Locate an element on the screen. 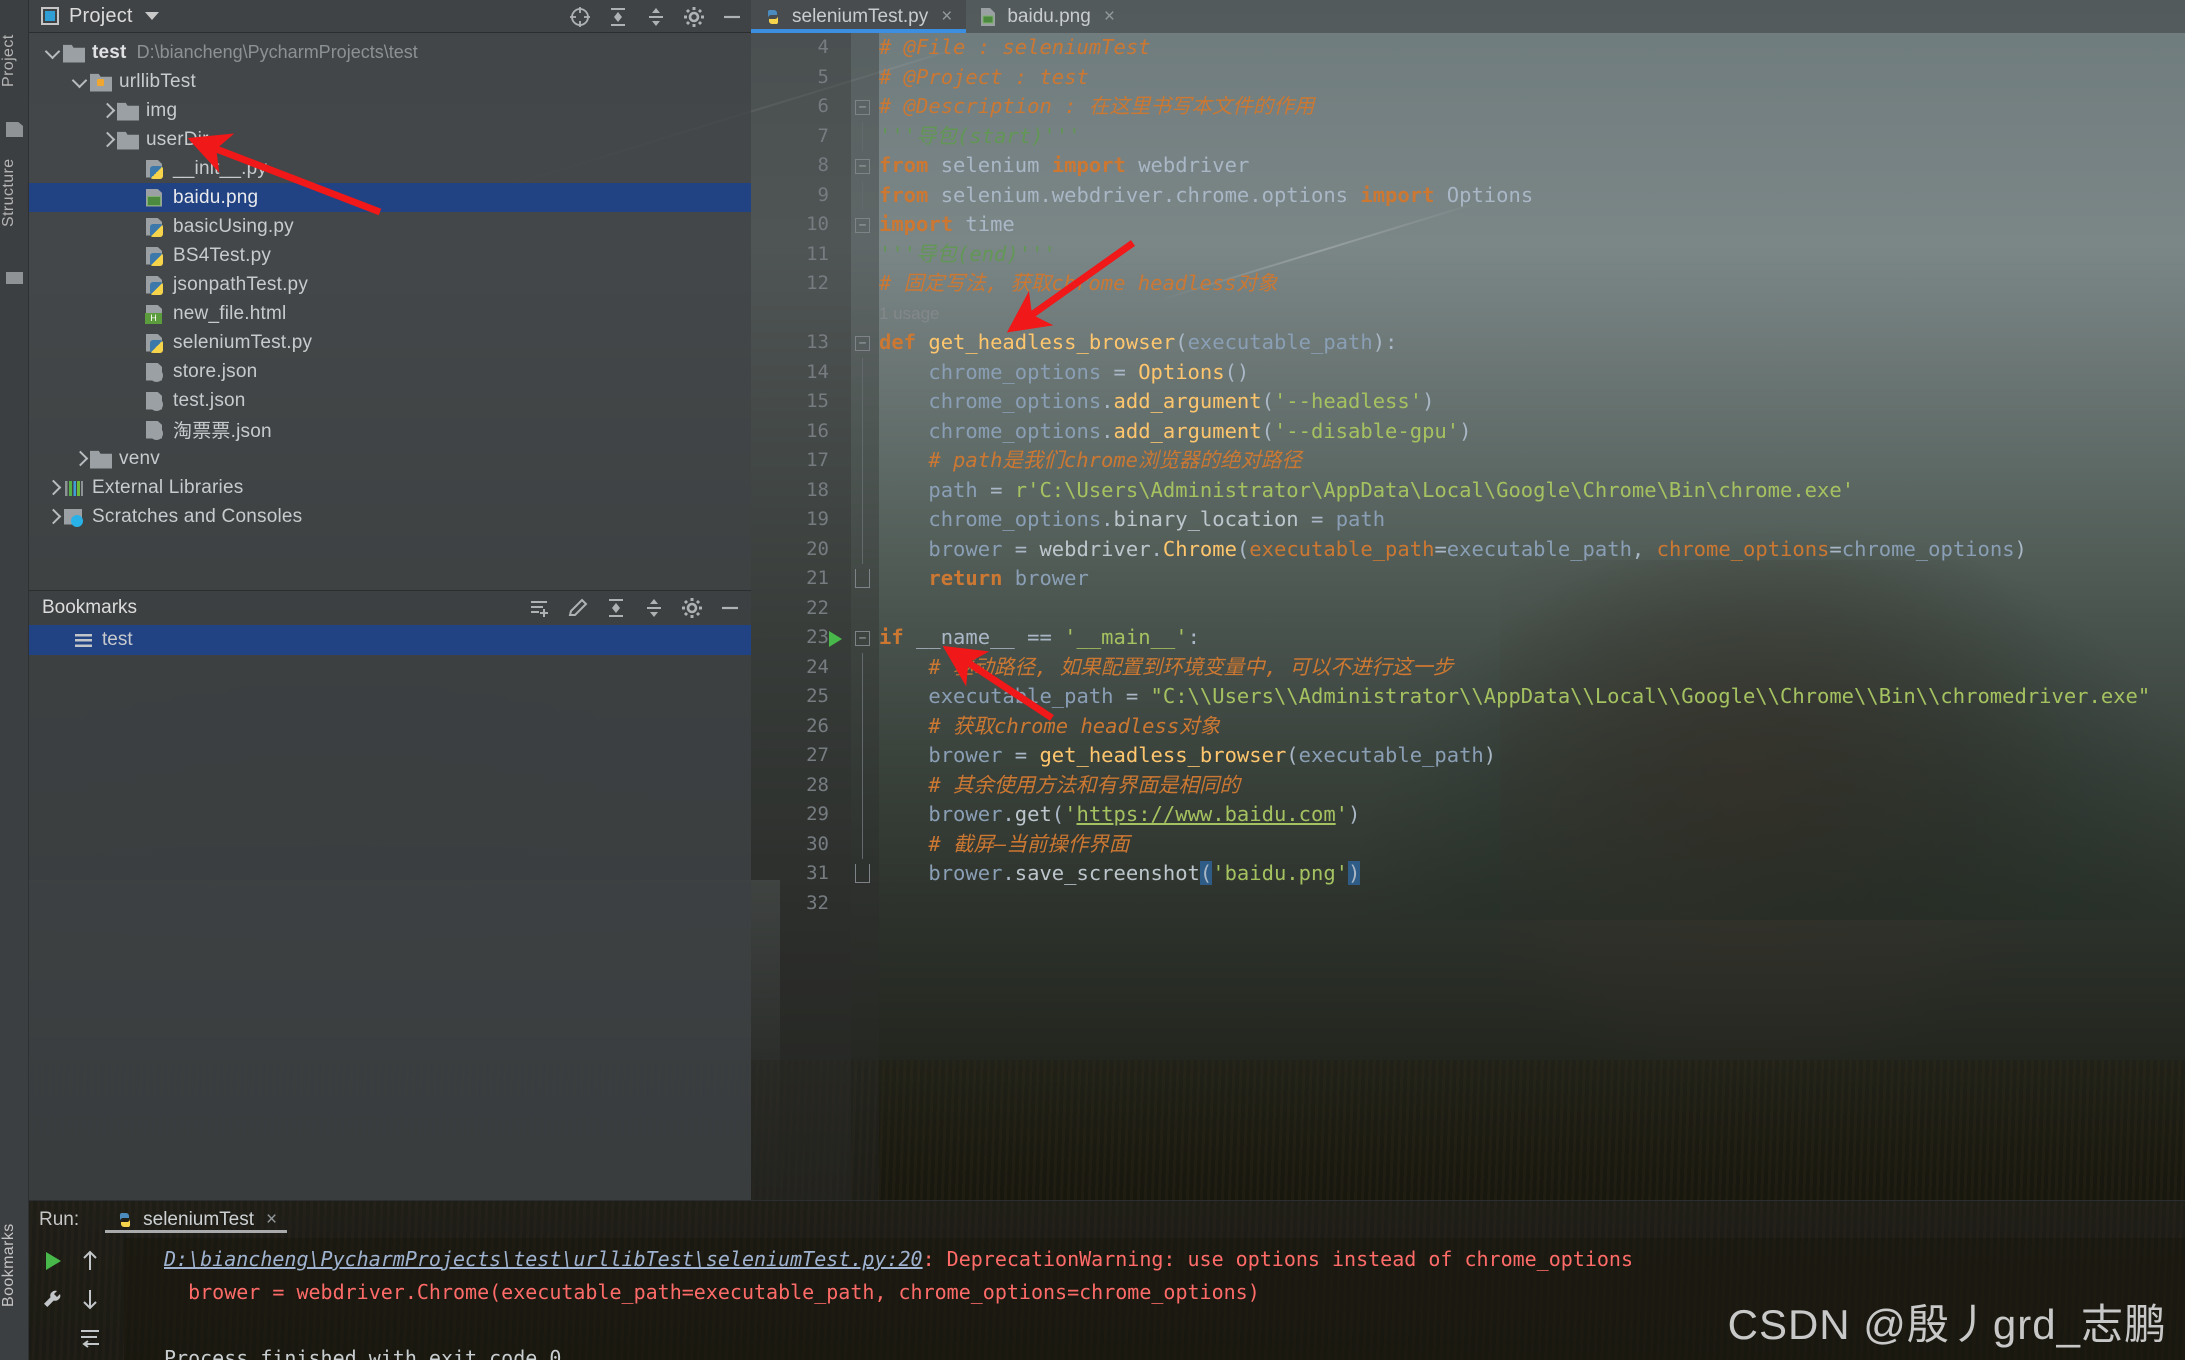 The width and height of the screenshot is (2185, 1360). code-line-23: 23 − if __name__ == '__main__': is located at coordinates (1468, 638).